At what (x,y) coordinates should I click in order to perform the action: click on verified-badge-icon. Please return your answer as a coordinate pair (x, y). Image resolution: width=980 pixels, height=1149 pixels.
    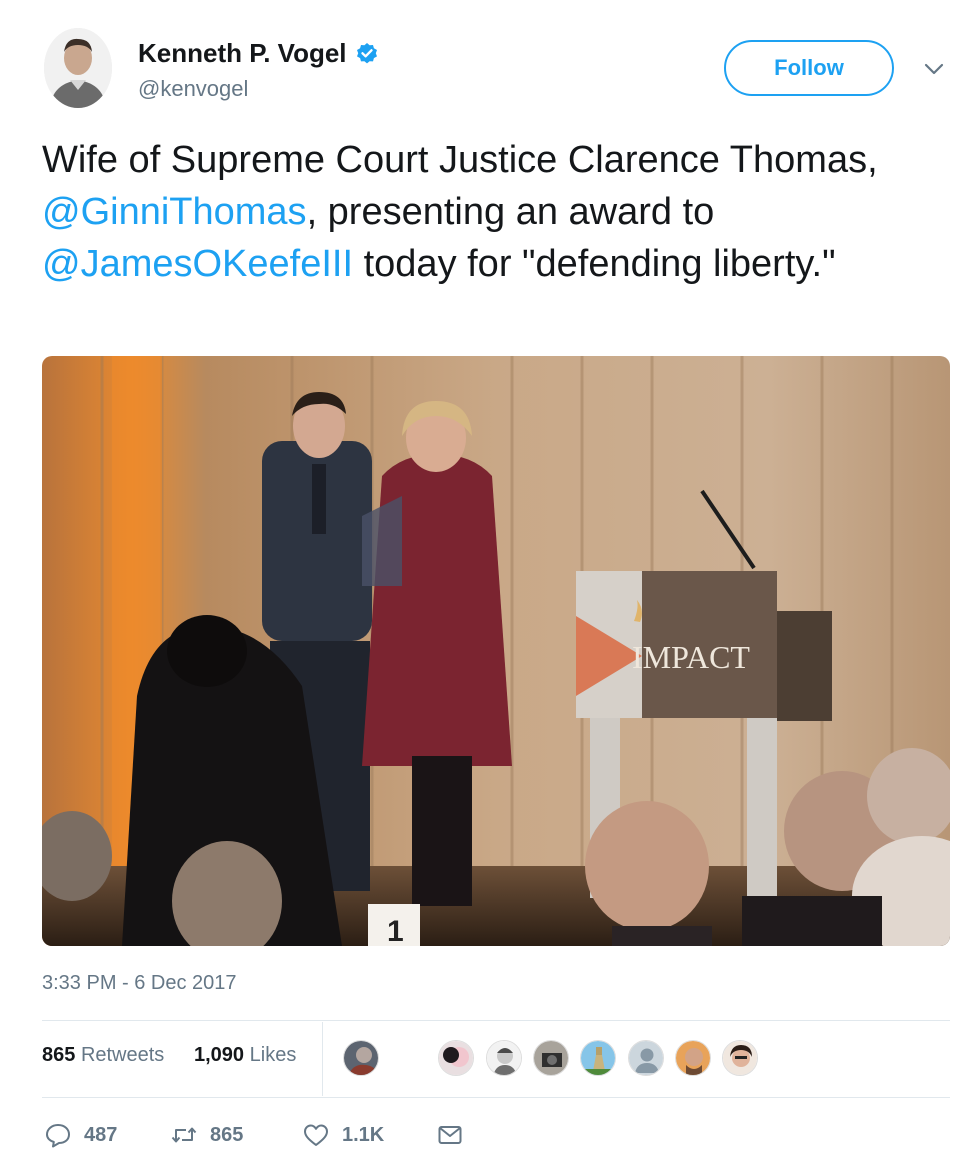
    Looking at the image, I should click on (366, 52).